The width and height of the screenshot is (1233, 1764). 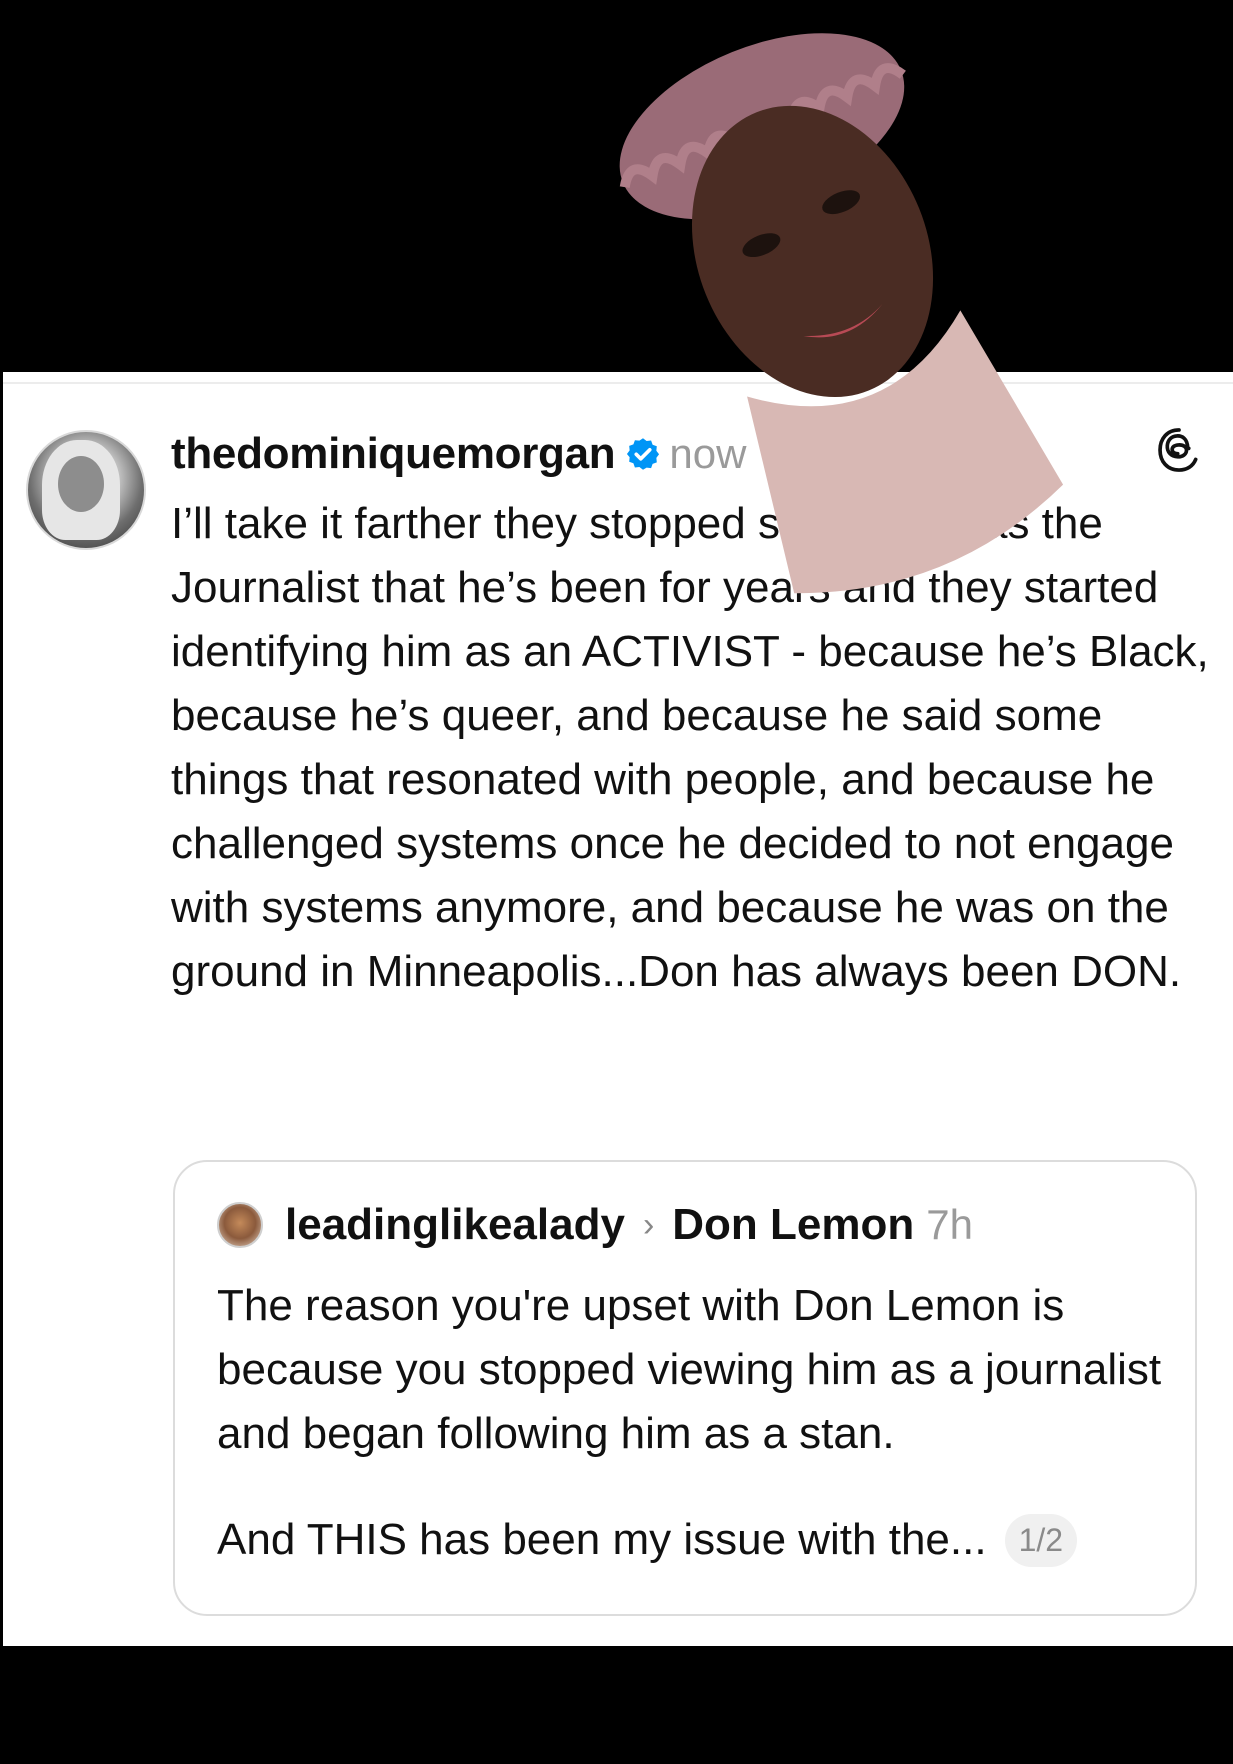 What do you see at coordinates (1041, 1540) in the screenshot?
I see `page-indicator-badge: 1/2` at bounding box center [1041, 1540].